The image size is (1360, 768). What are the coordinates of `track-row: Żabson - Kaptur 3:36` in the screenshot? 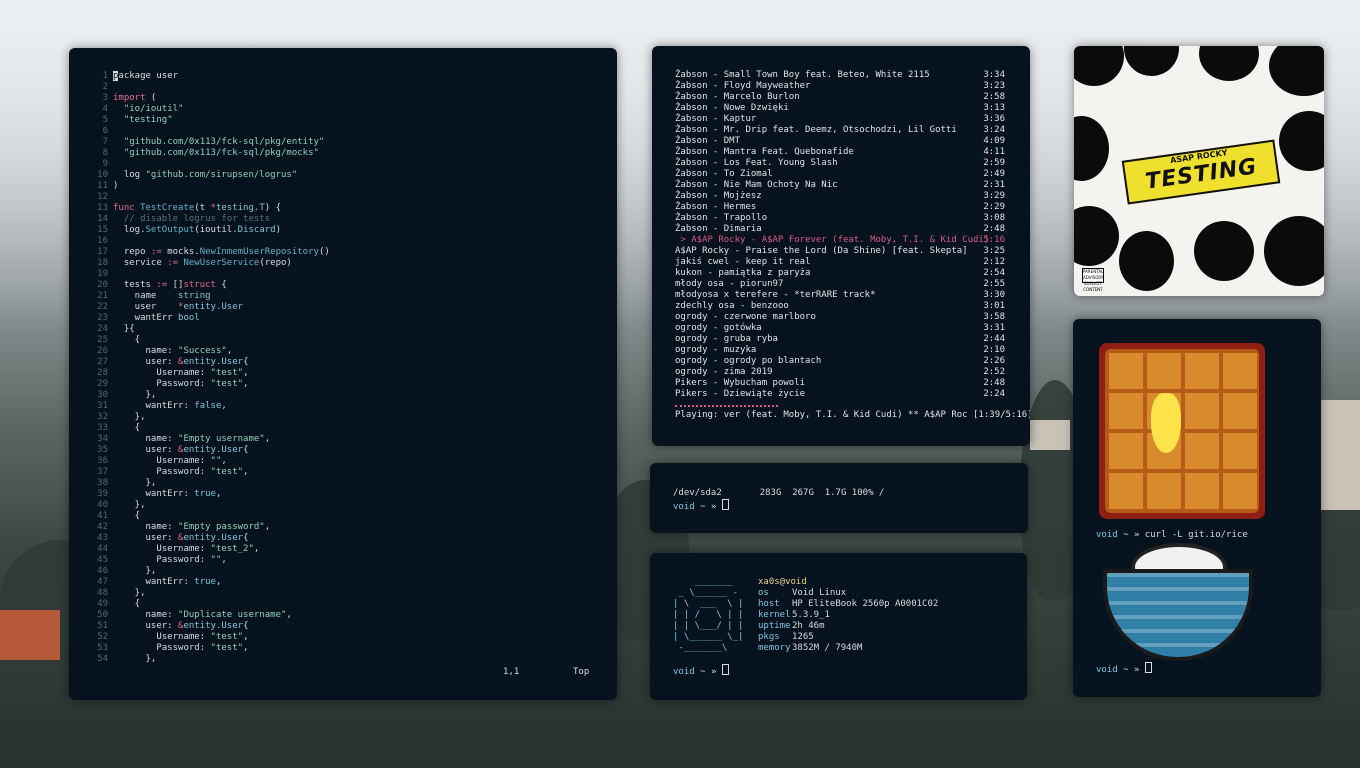 It's located at (841, 119).